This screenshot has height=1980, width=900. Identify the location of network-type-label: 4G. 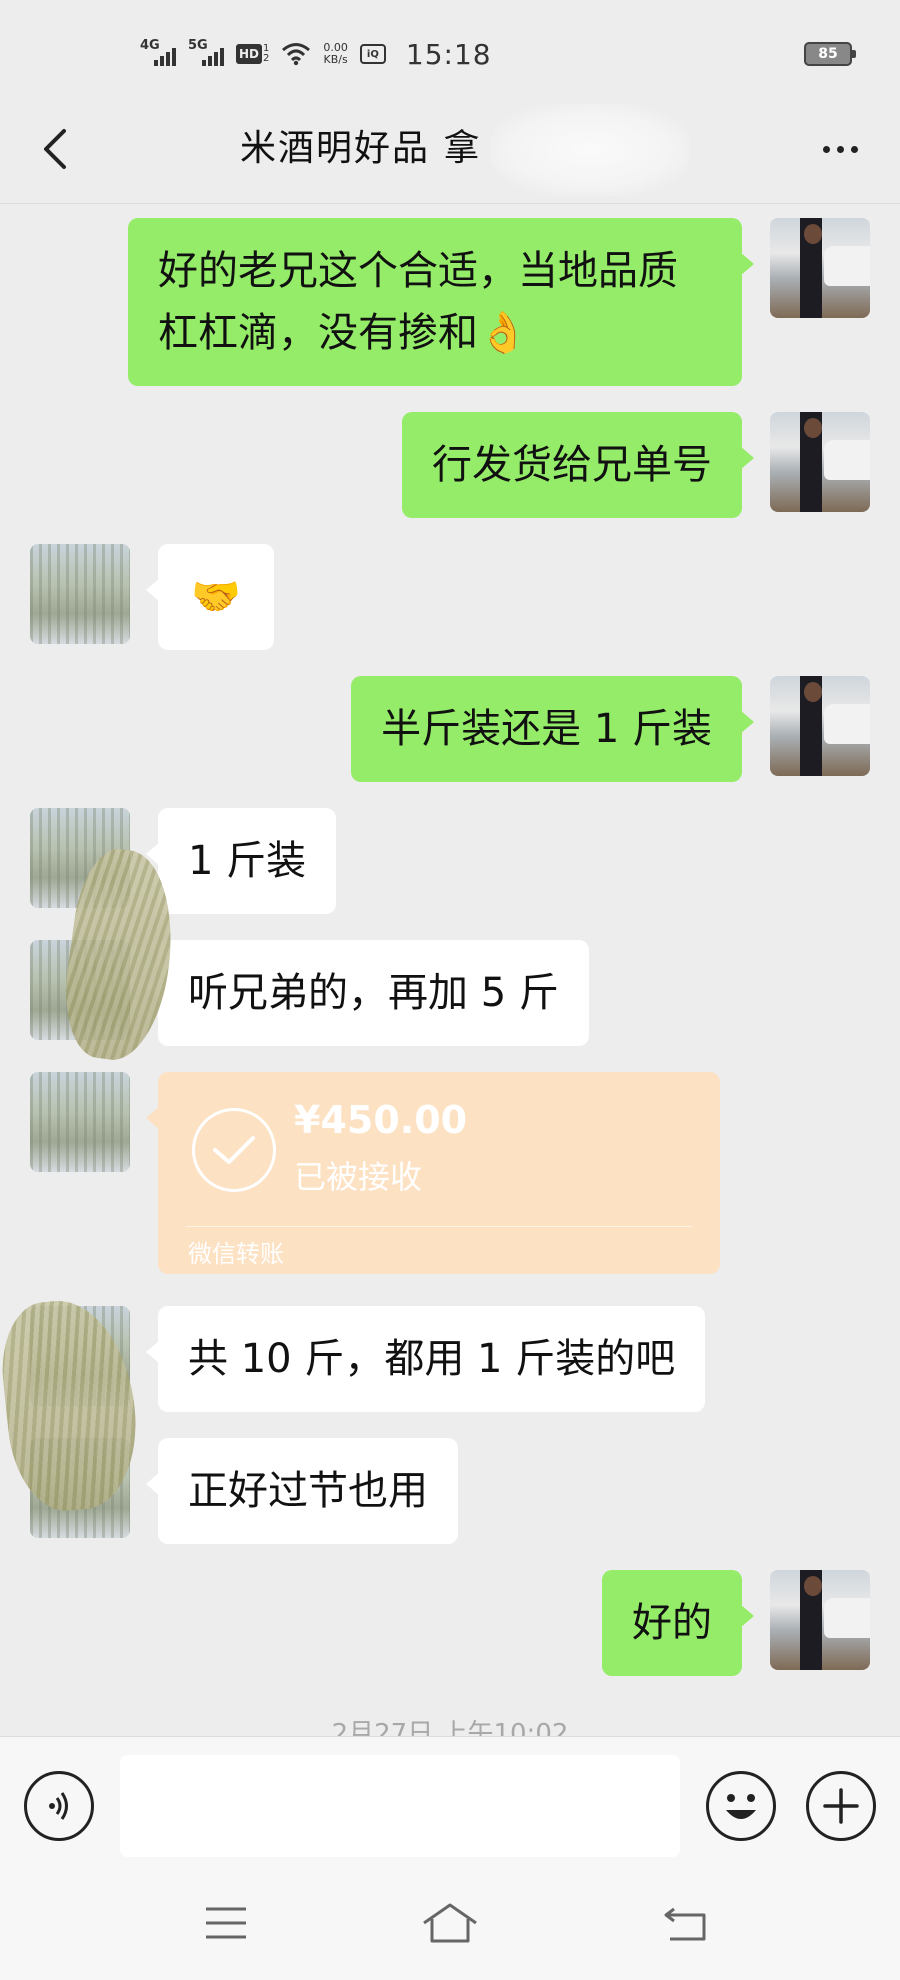
(150, 45).